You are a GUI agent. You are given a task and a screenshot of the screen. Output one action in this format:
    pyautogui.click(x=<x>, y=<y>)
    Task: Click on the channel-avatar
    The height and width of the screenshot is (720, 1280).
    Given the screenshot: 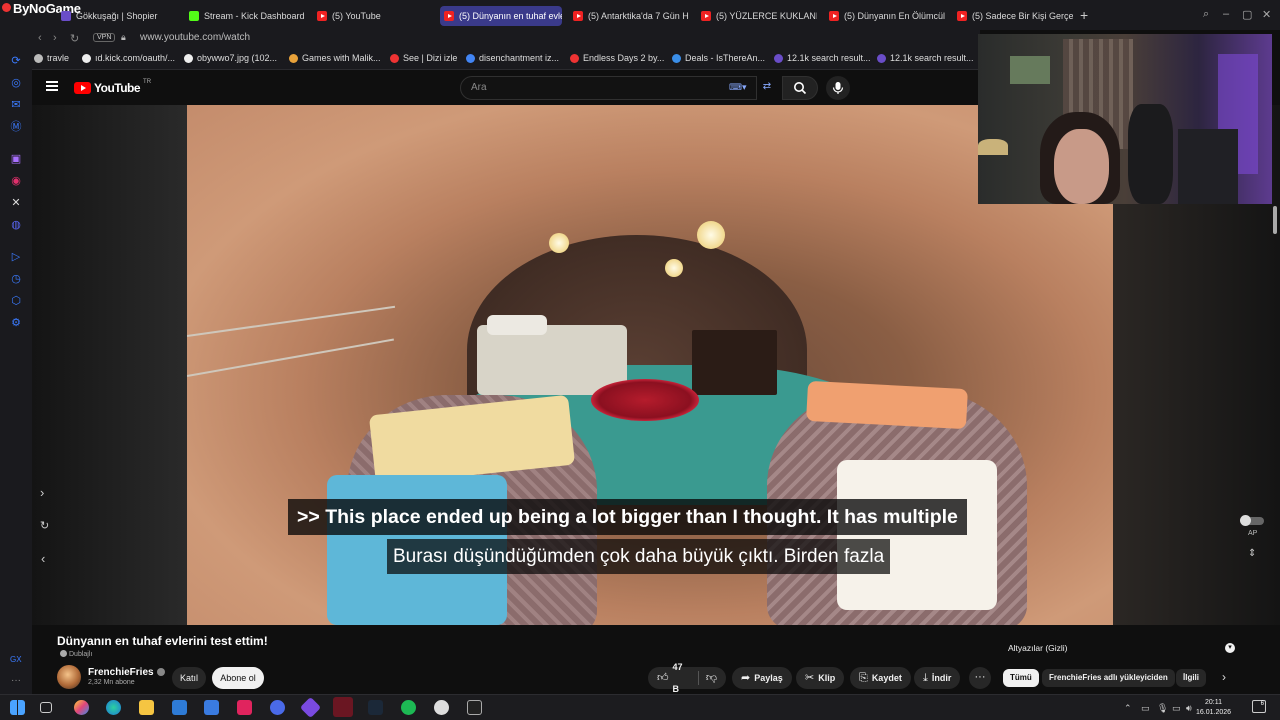 What is the action you would take?
    pyautogui.click(x=69, y=677)
    